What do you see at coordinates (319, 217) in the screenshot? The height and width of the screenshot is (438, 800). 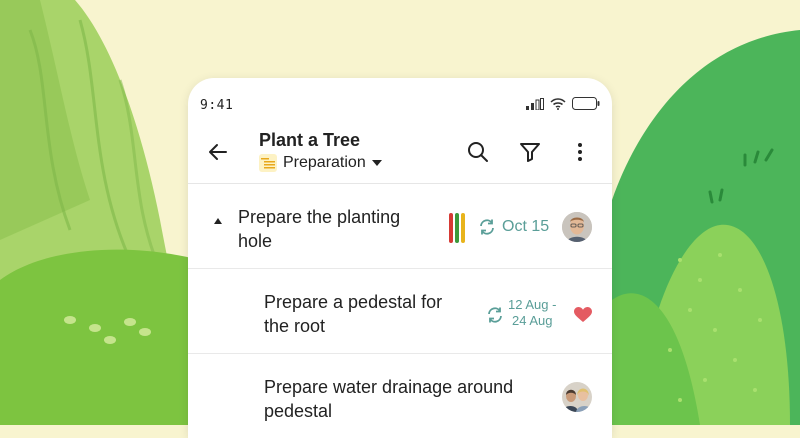 I see `task-title-line: Prepare the planting` at bounding box center [319, 217].